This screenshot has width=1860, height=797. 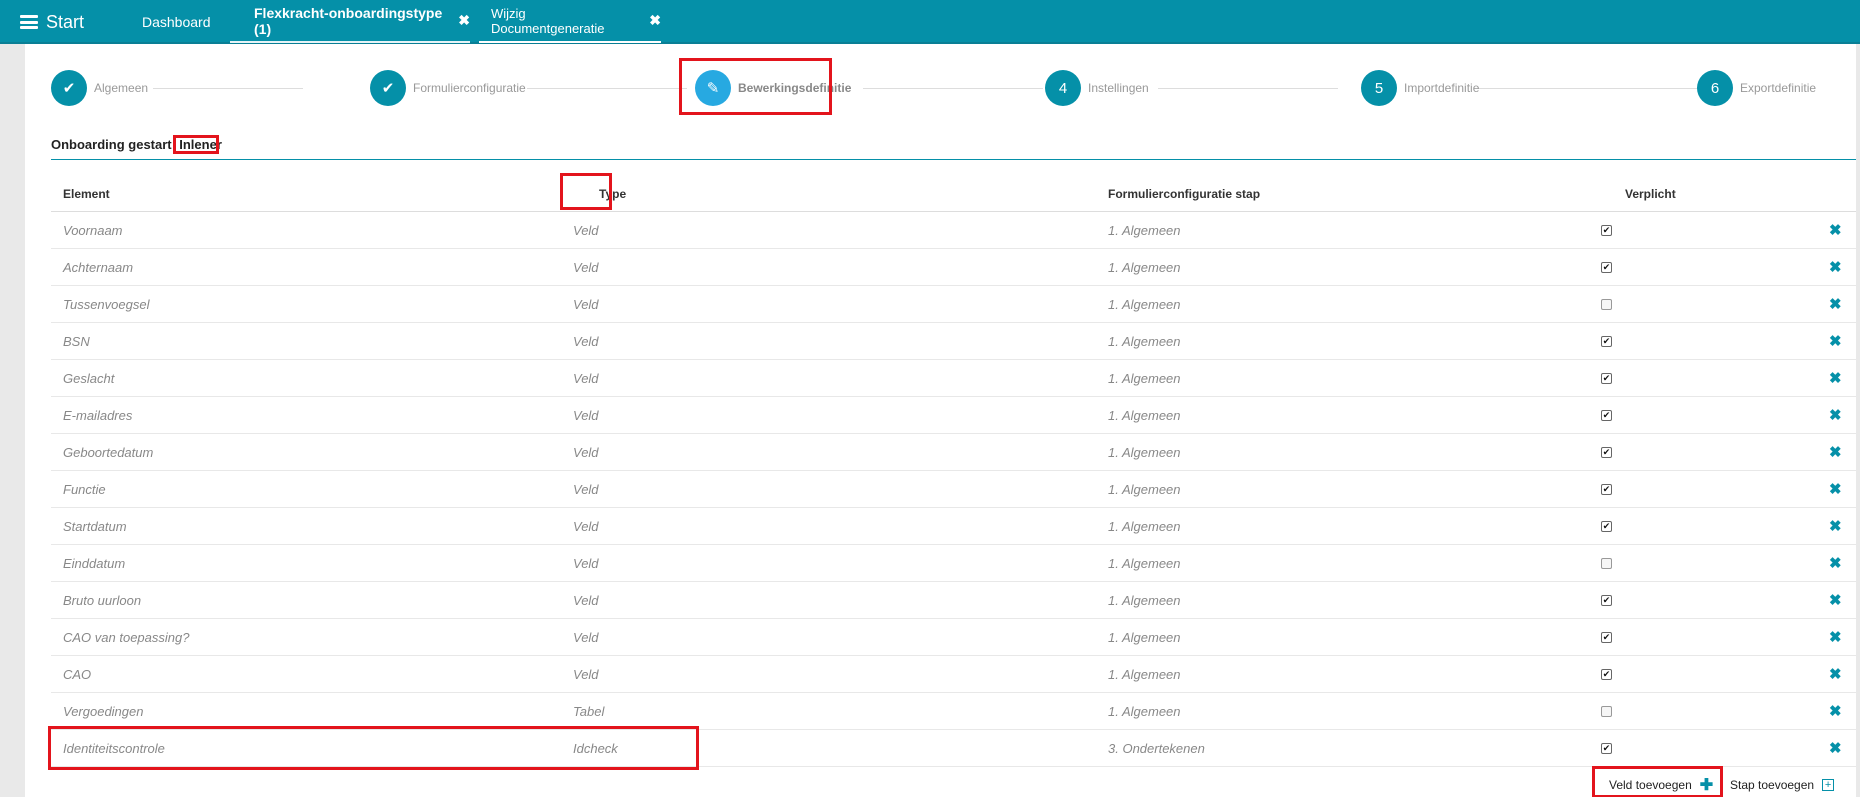 What do you see at coordinates (1782, 785) in the screenshot?
I see `add-step-button: Stap toevoegen +` at bounding box center [1782, 785].